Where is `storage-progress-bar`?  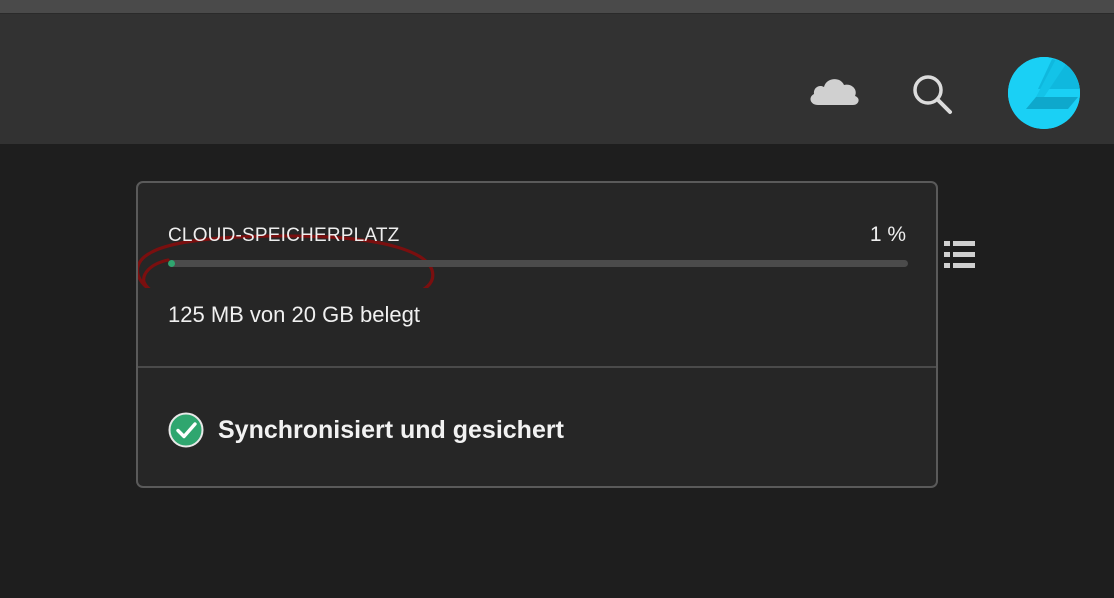 storage-progress-bar is located at coordinates (538, 263).